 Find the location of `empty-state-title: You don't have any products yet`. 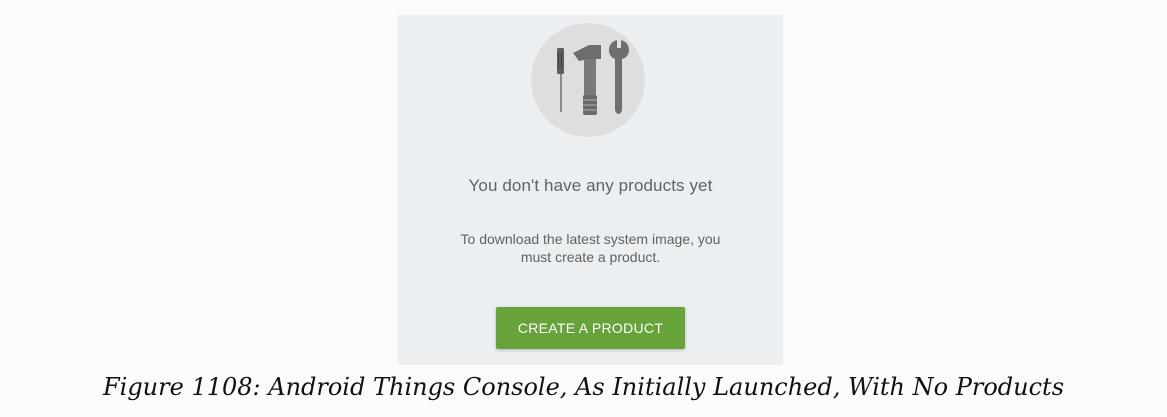

empty-state-title: You don't have any products yet is located at coordinates (590, 185).